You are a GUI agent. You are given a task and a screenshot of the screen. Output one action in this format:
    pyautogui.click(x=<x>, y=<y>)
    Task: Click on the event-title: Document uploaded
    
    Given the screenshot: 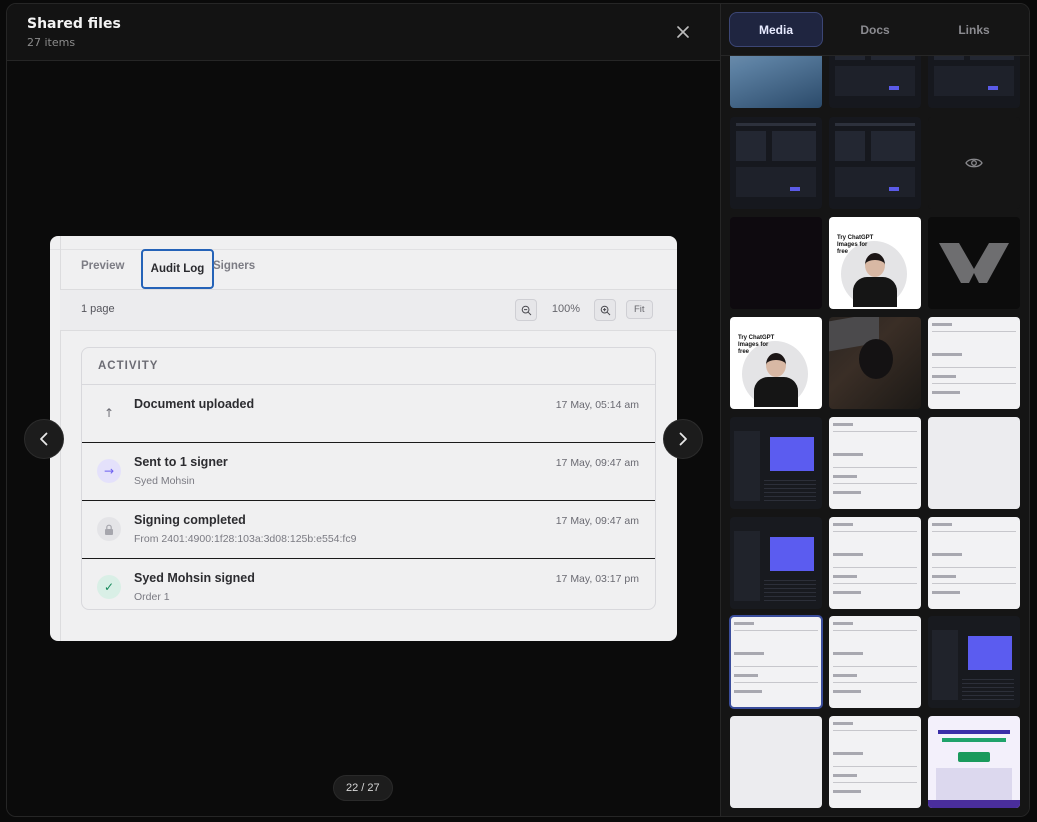 What is the action you would take?
    pyautogui.click(x=194, y=404)
    